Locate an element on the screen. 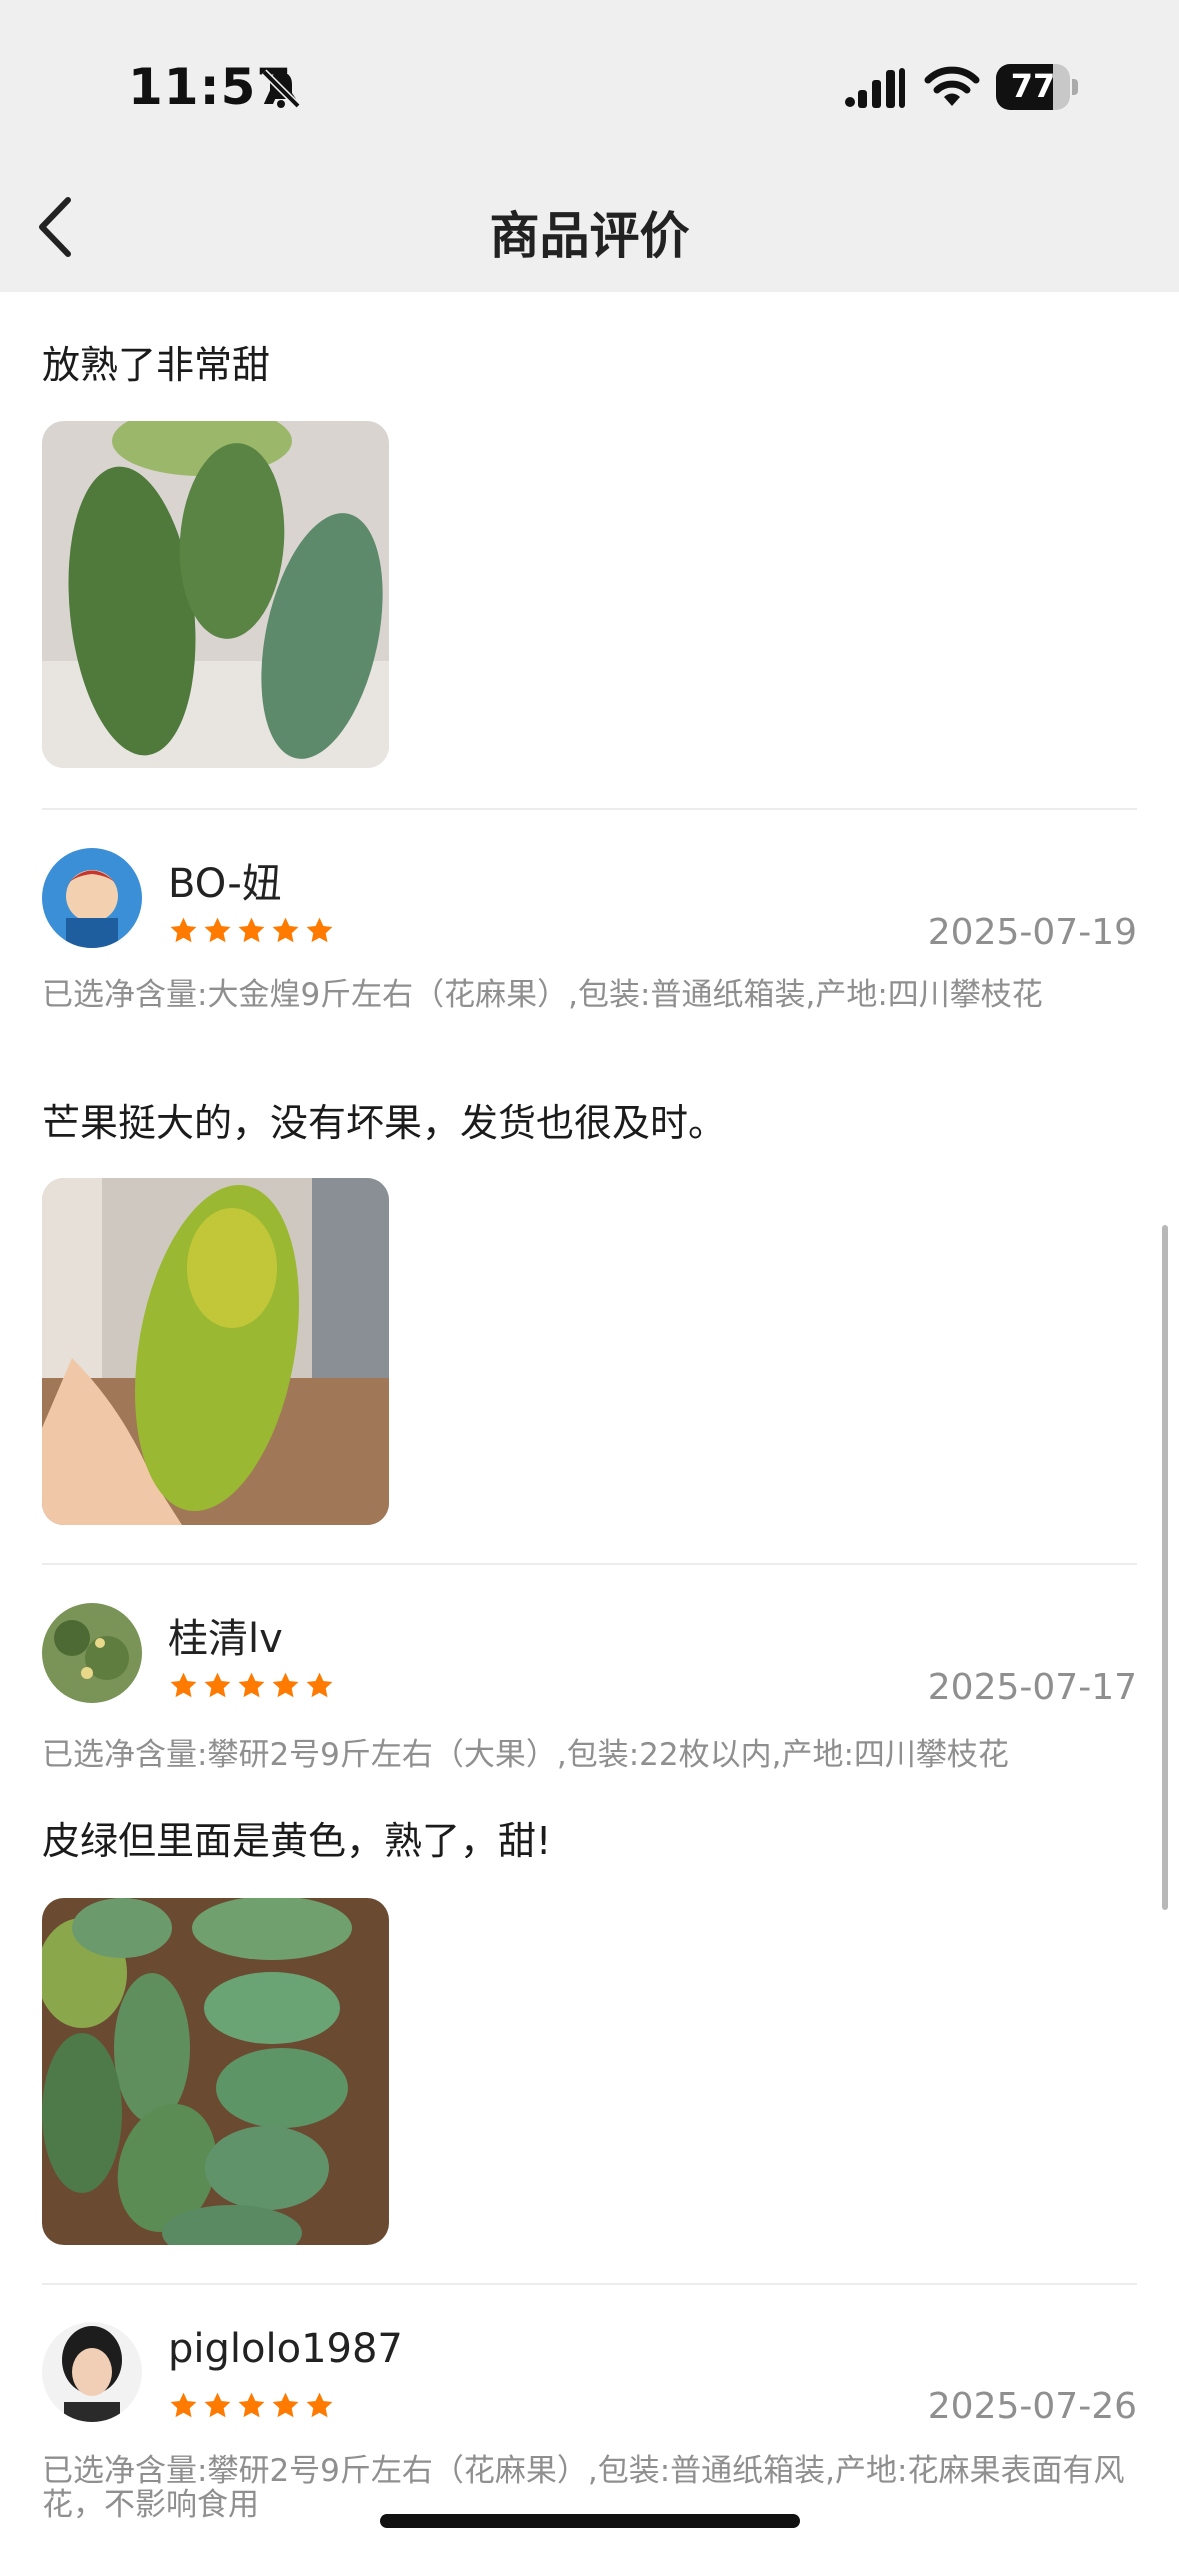 Image resolution: width=1179 pixels, height=2556 pixels. review-date: 2025-07-17 is located at coordinates (1032, 1687).